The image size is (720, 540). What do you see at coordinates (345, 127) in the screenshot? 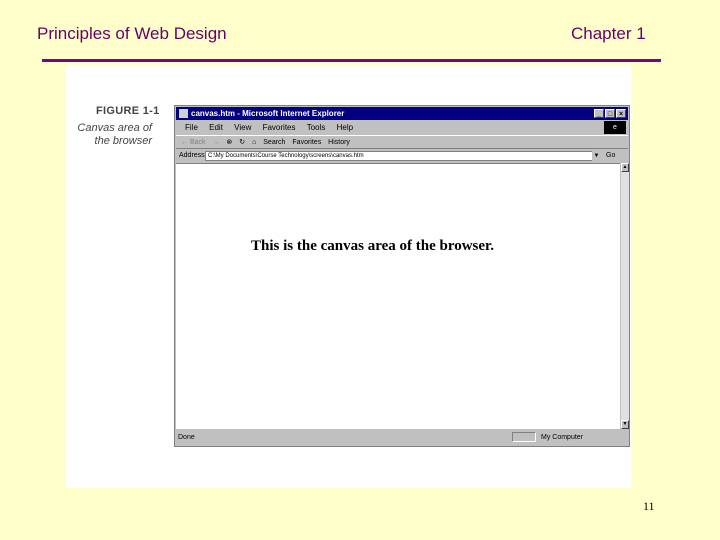
I see `menu-help: Help` at bounding box center [345, 127].